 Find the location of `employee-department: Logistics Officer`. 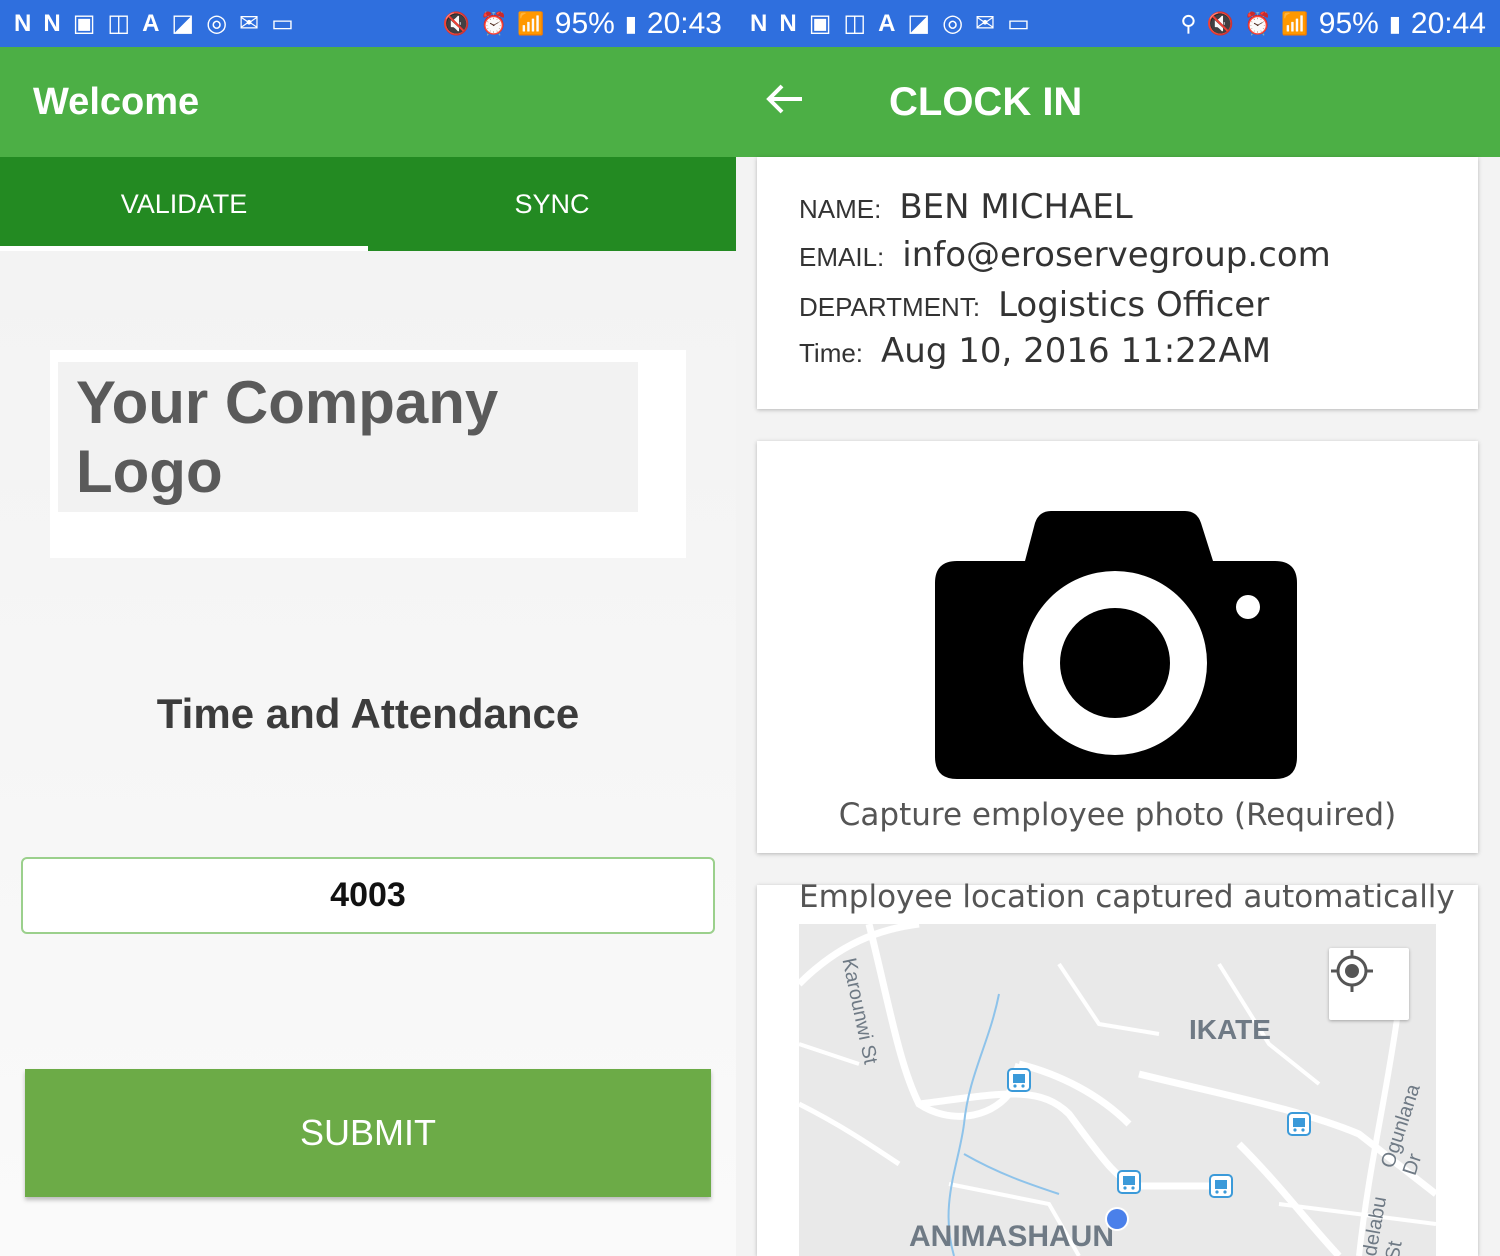

employee-department: Logistics Officer is located at coordinates (1134, 305).